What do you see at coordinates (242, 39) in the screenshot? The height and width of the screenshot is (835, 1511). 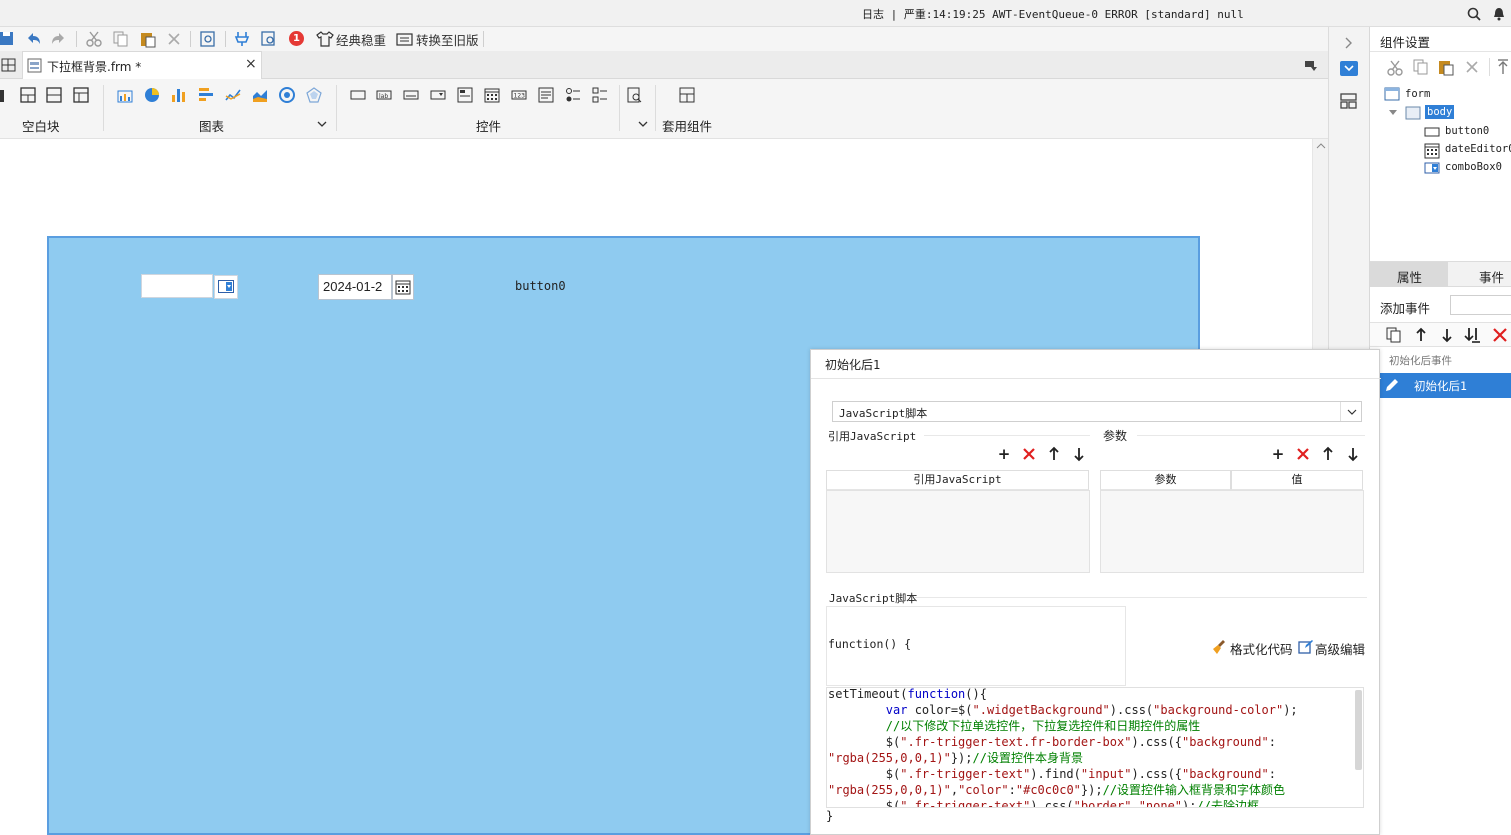 I see `plugin-icon` at bounding box center [242, 39].